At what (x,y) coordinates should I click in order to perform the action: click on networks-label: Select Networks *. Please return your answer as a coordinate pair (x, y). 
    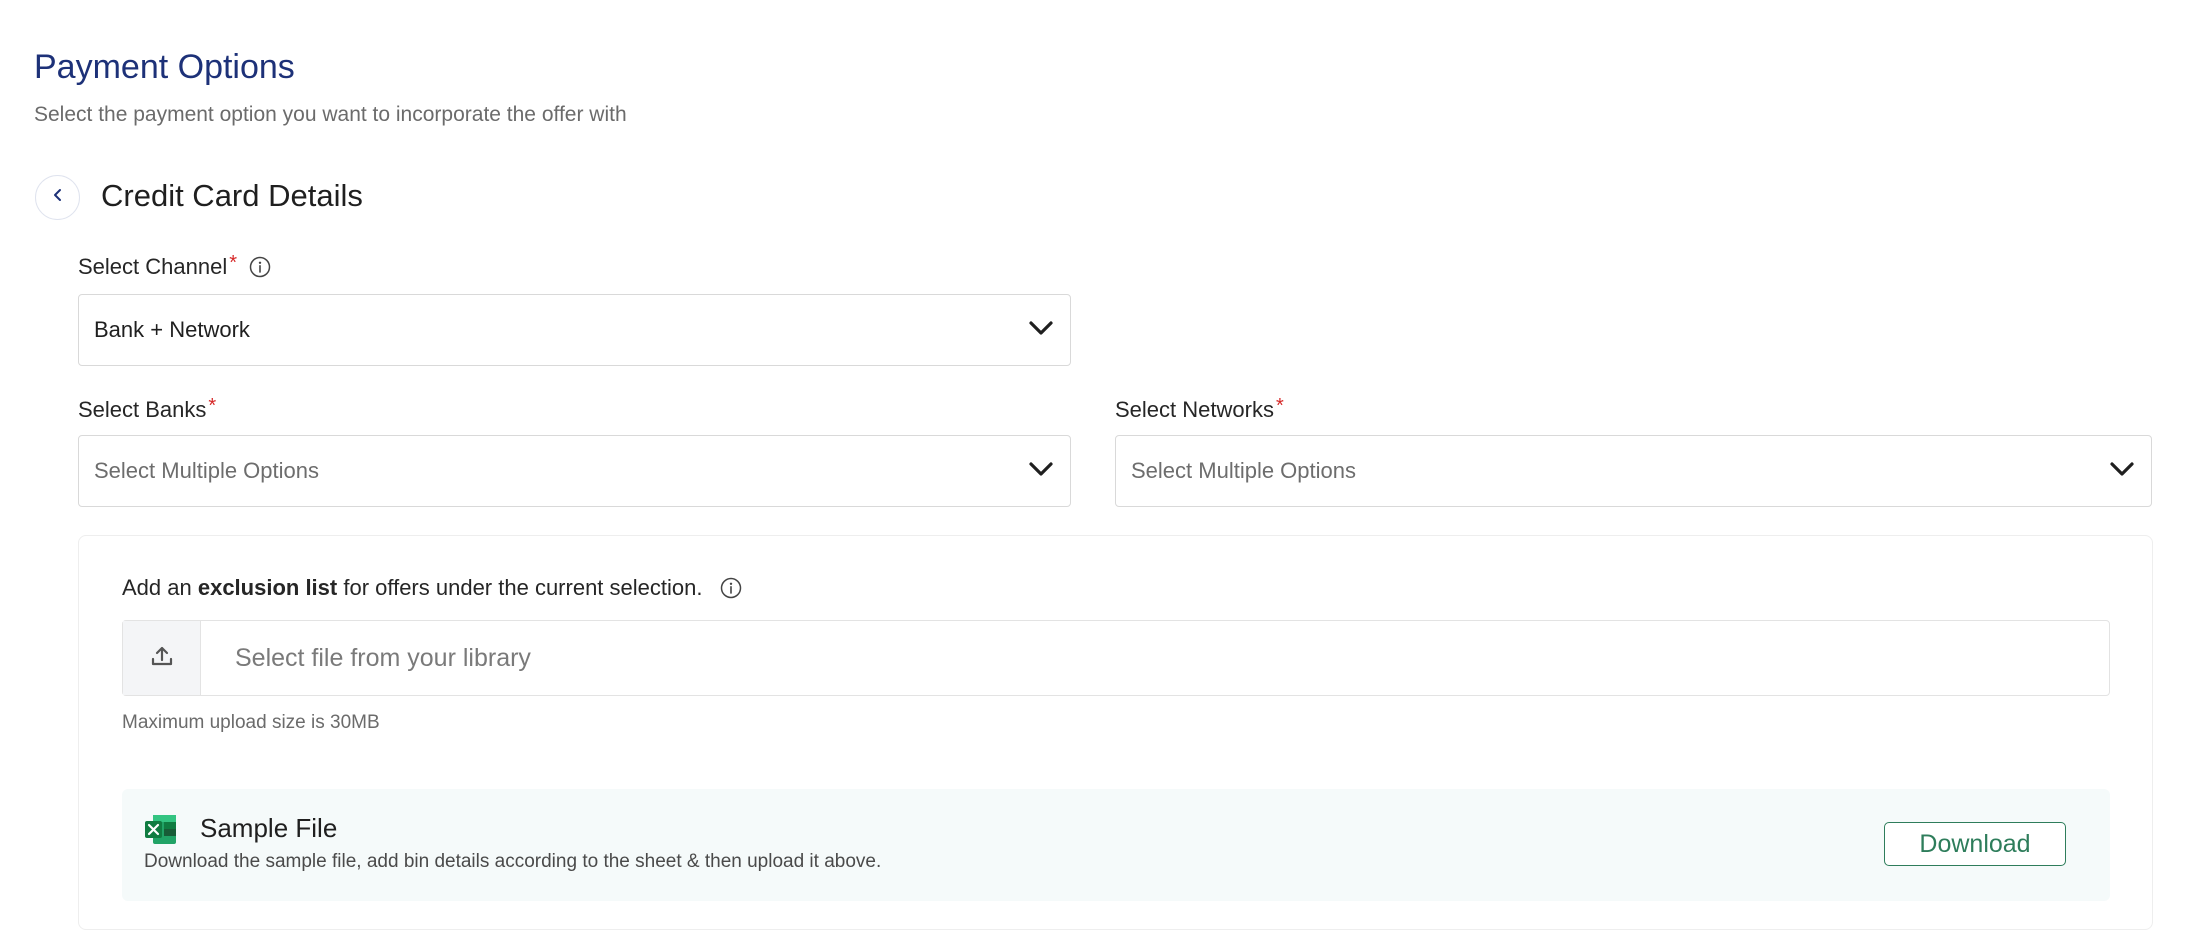
    Looking at the image, I should click on (1199, 408).